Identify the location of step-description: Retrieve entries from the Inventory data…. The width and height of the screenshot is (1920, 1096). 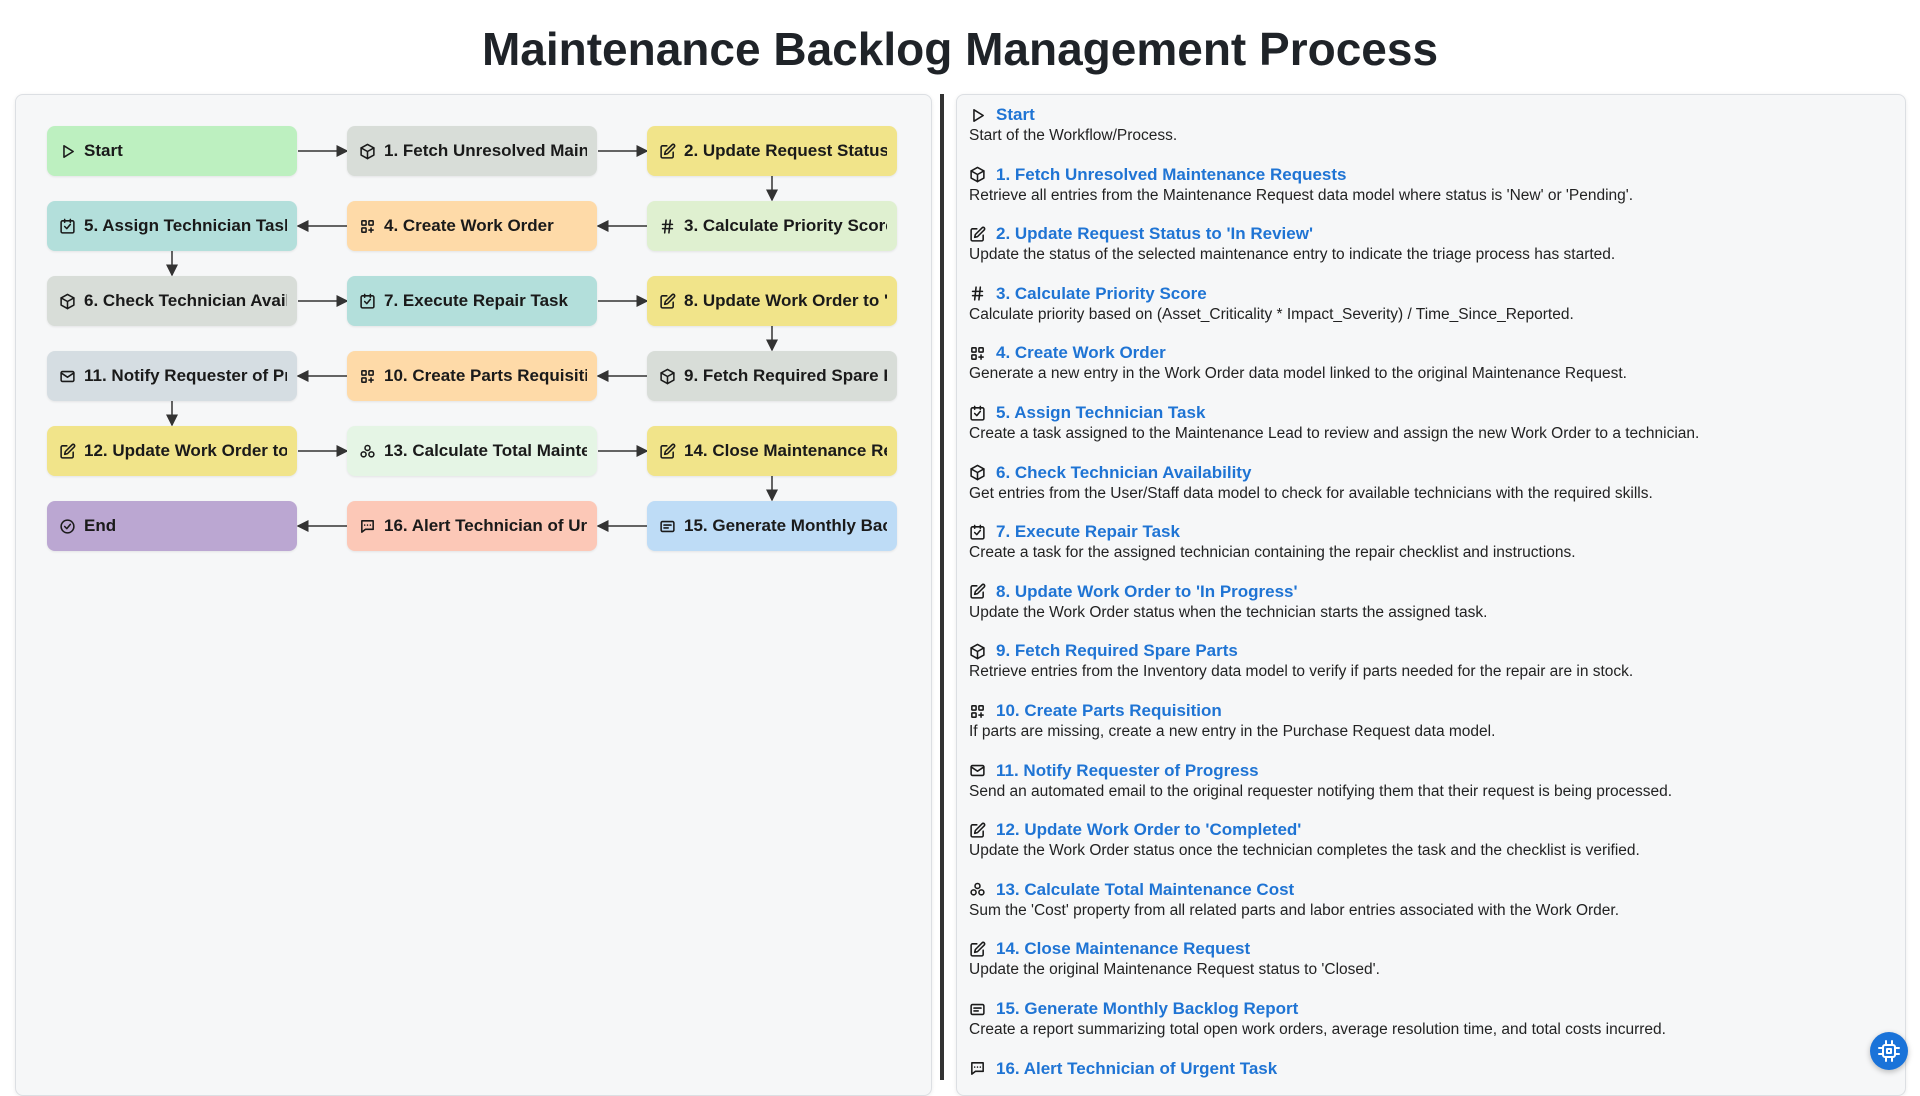
(1301, 672).